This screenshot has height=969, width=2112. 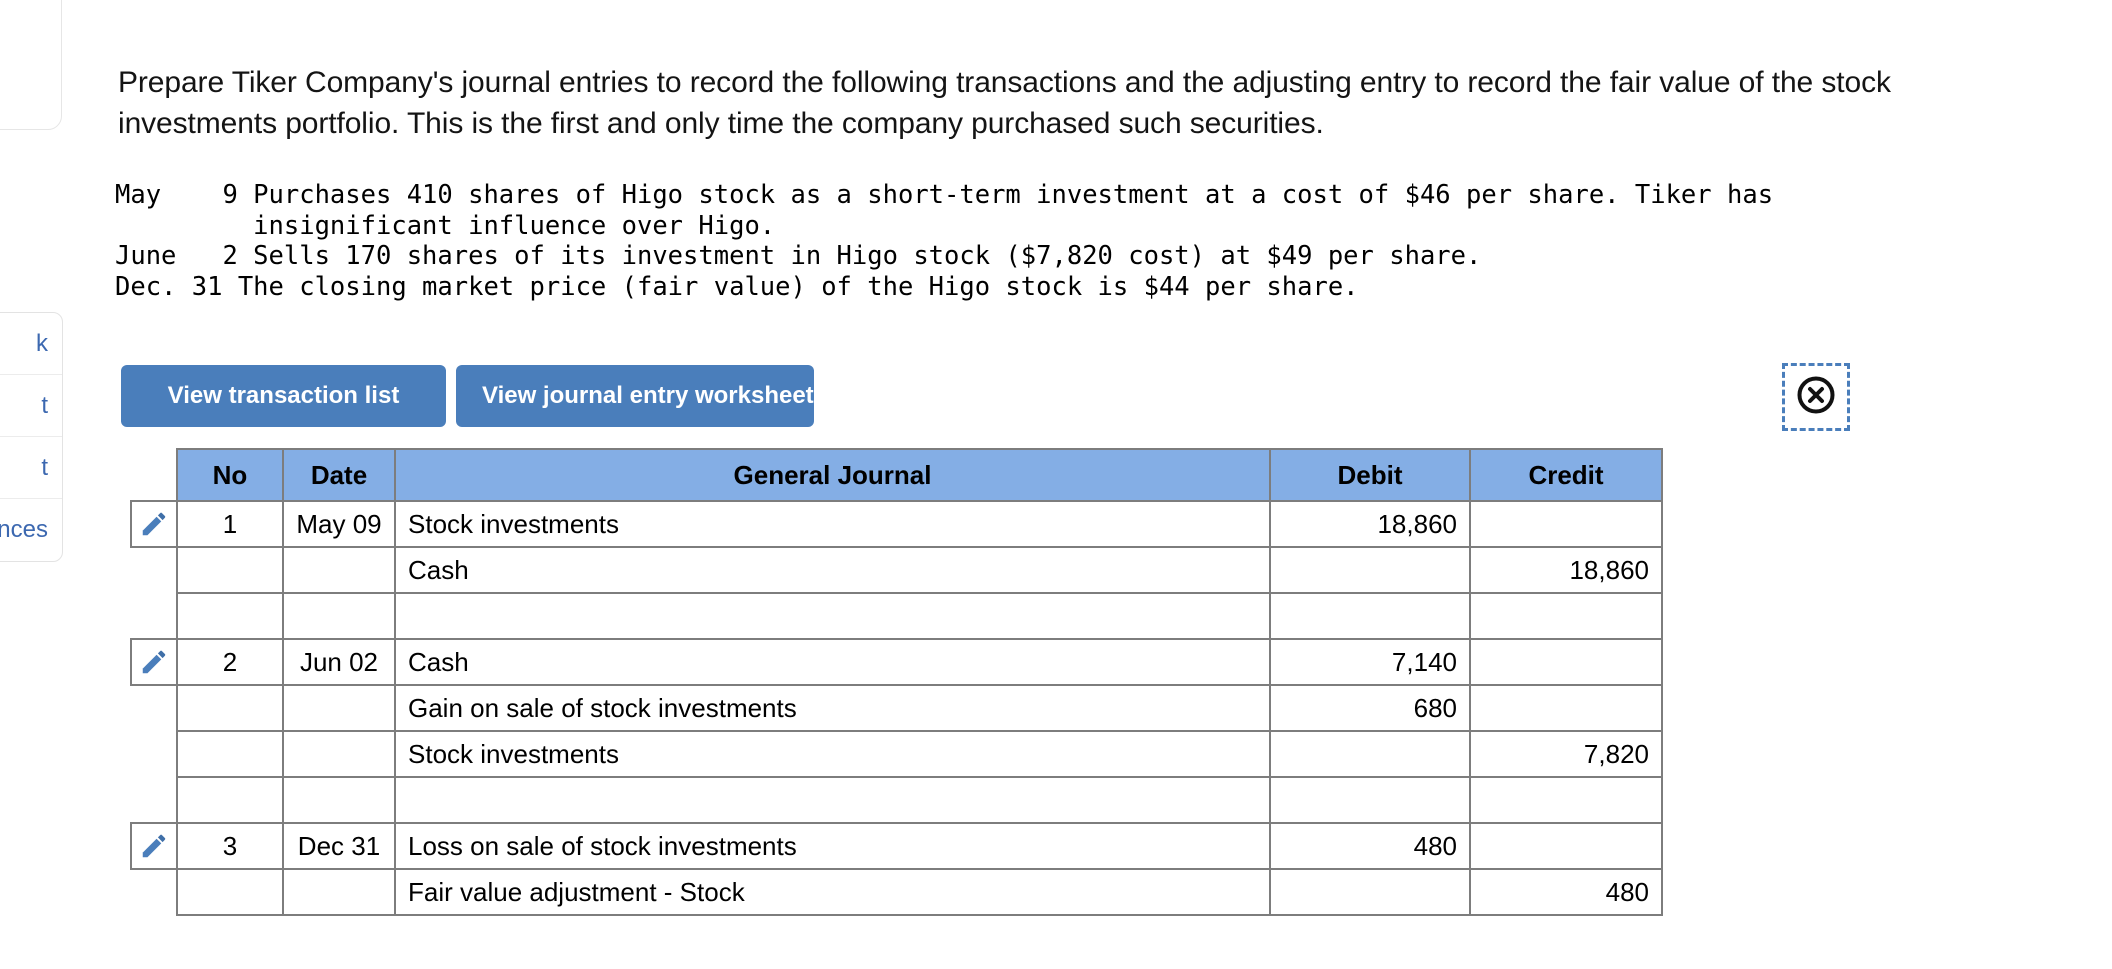 What do you see at coordinates (1566, 475) in the screenshot?
I see `column-header-credit: Credit` at bounding box center [1566, 475].